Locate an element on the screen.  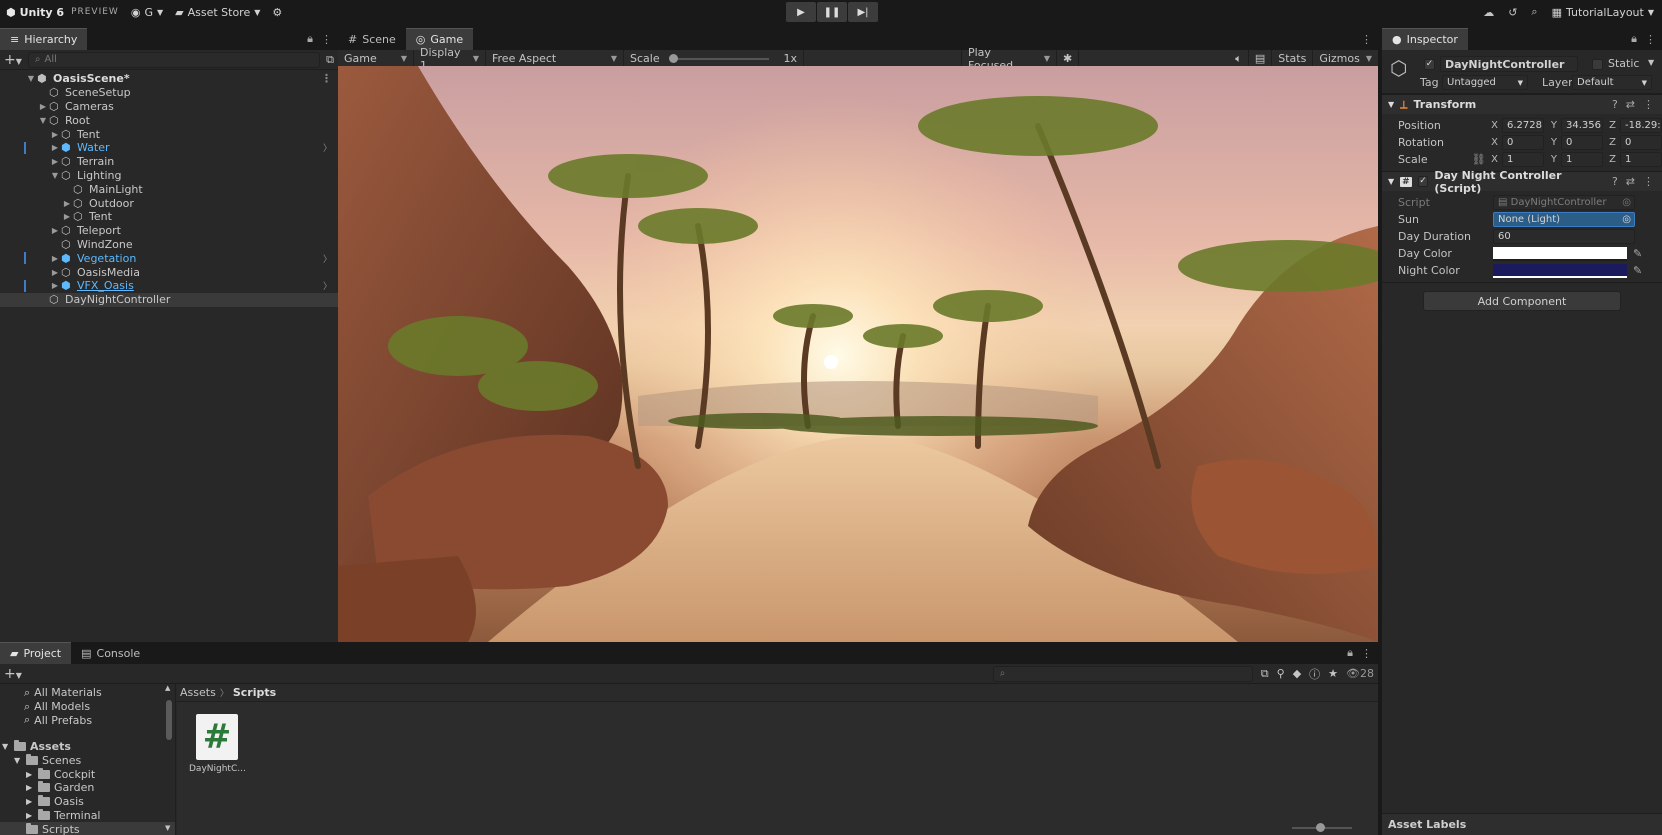
bug-button: ✱ is located at coordinates (1068, 58).